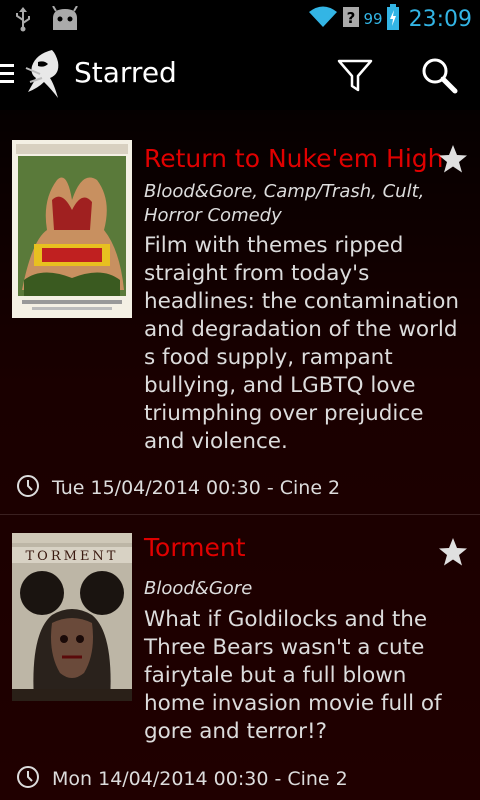 Image resolution: width=480 pixels, height=800 pixels. What do you see at coordinates (355, 75) in the screenshot?
I see `filter-icon` at bounding box center [355, 75].